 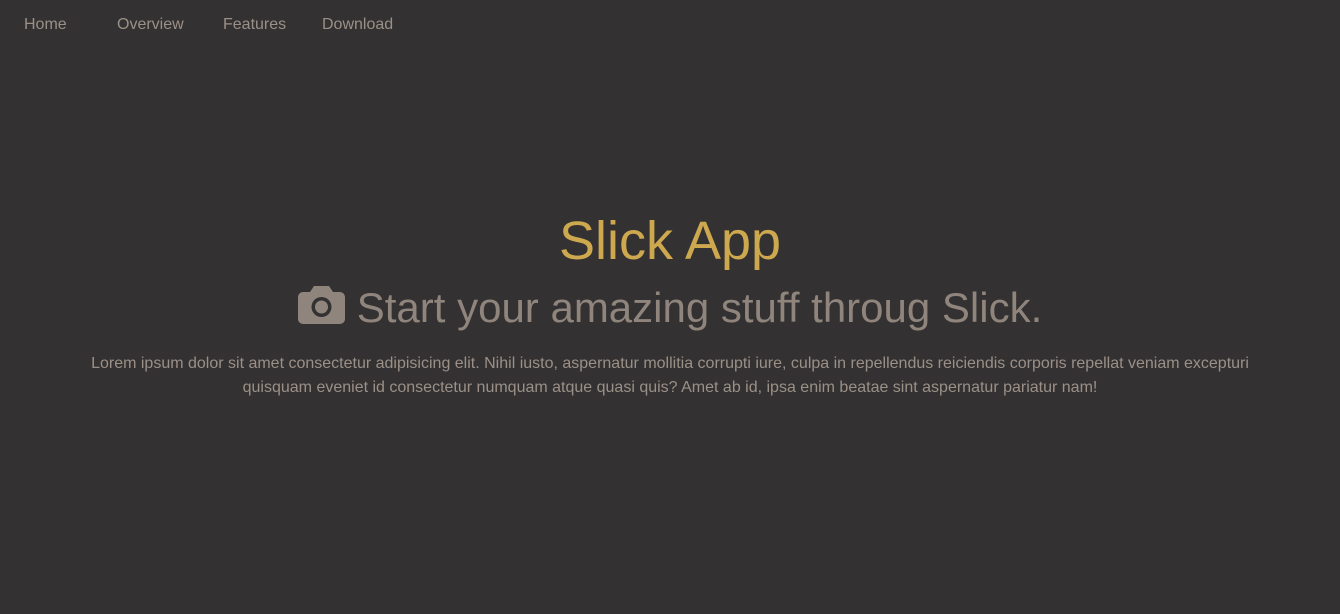 What do you see at coordinates (699, 307) in the screenshot?
I see `hero-subtitle-text: Start your amazing stuff throug Slick.` at bounding box center [699, 307].